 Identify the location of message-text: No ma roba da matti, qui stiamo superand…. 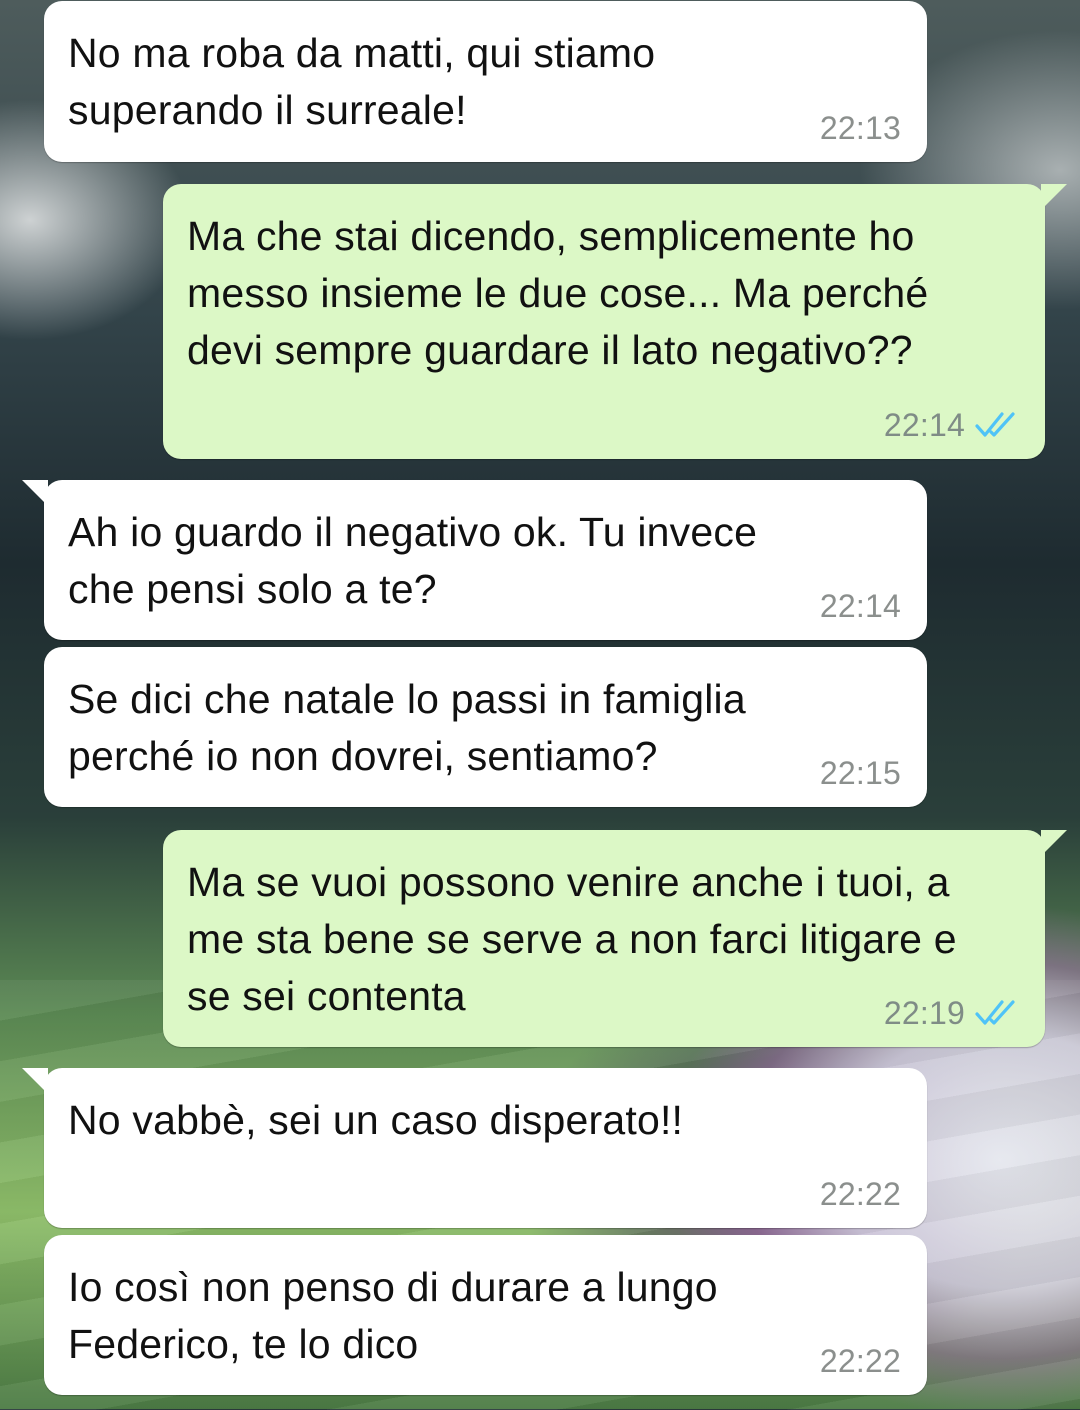
(362, 81).